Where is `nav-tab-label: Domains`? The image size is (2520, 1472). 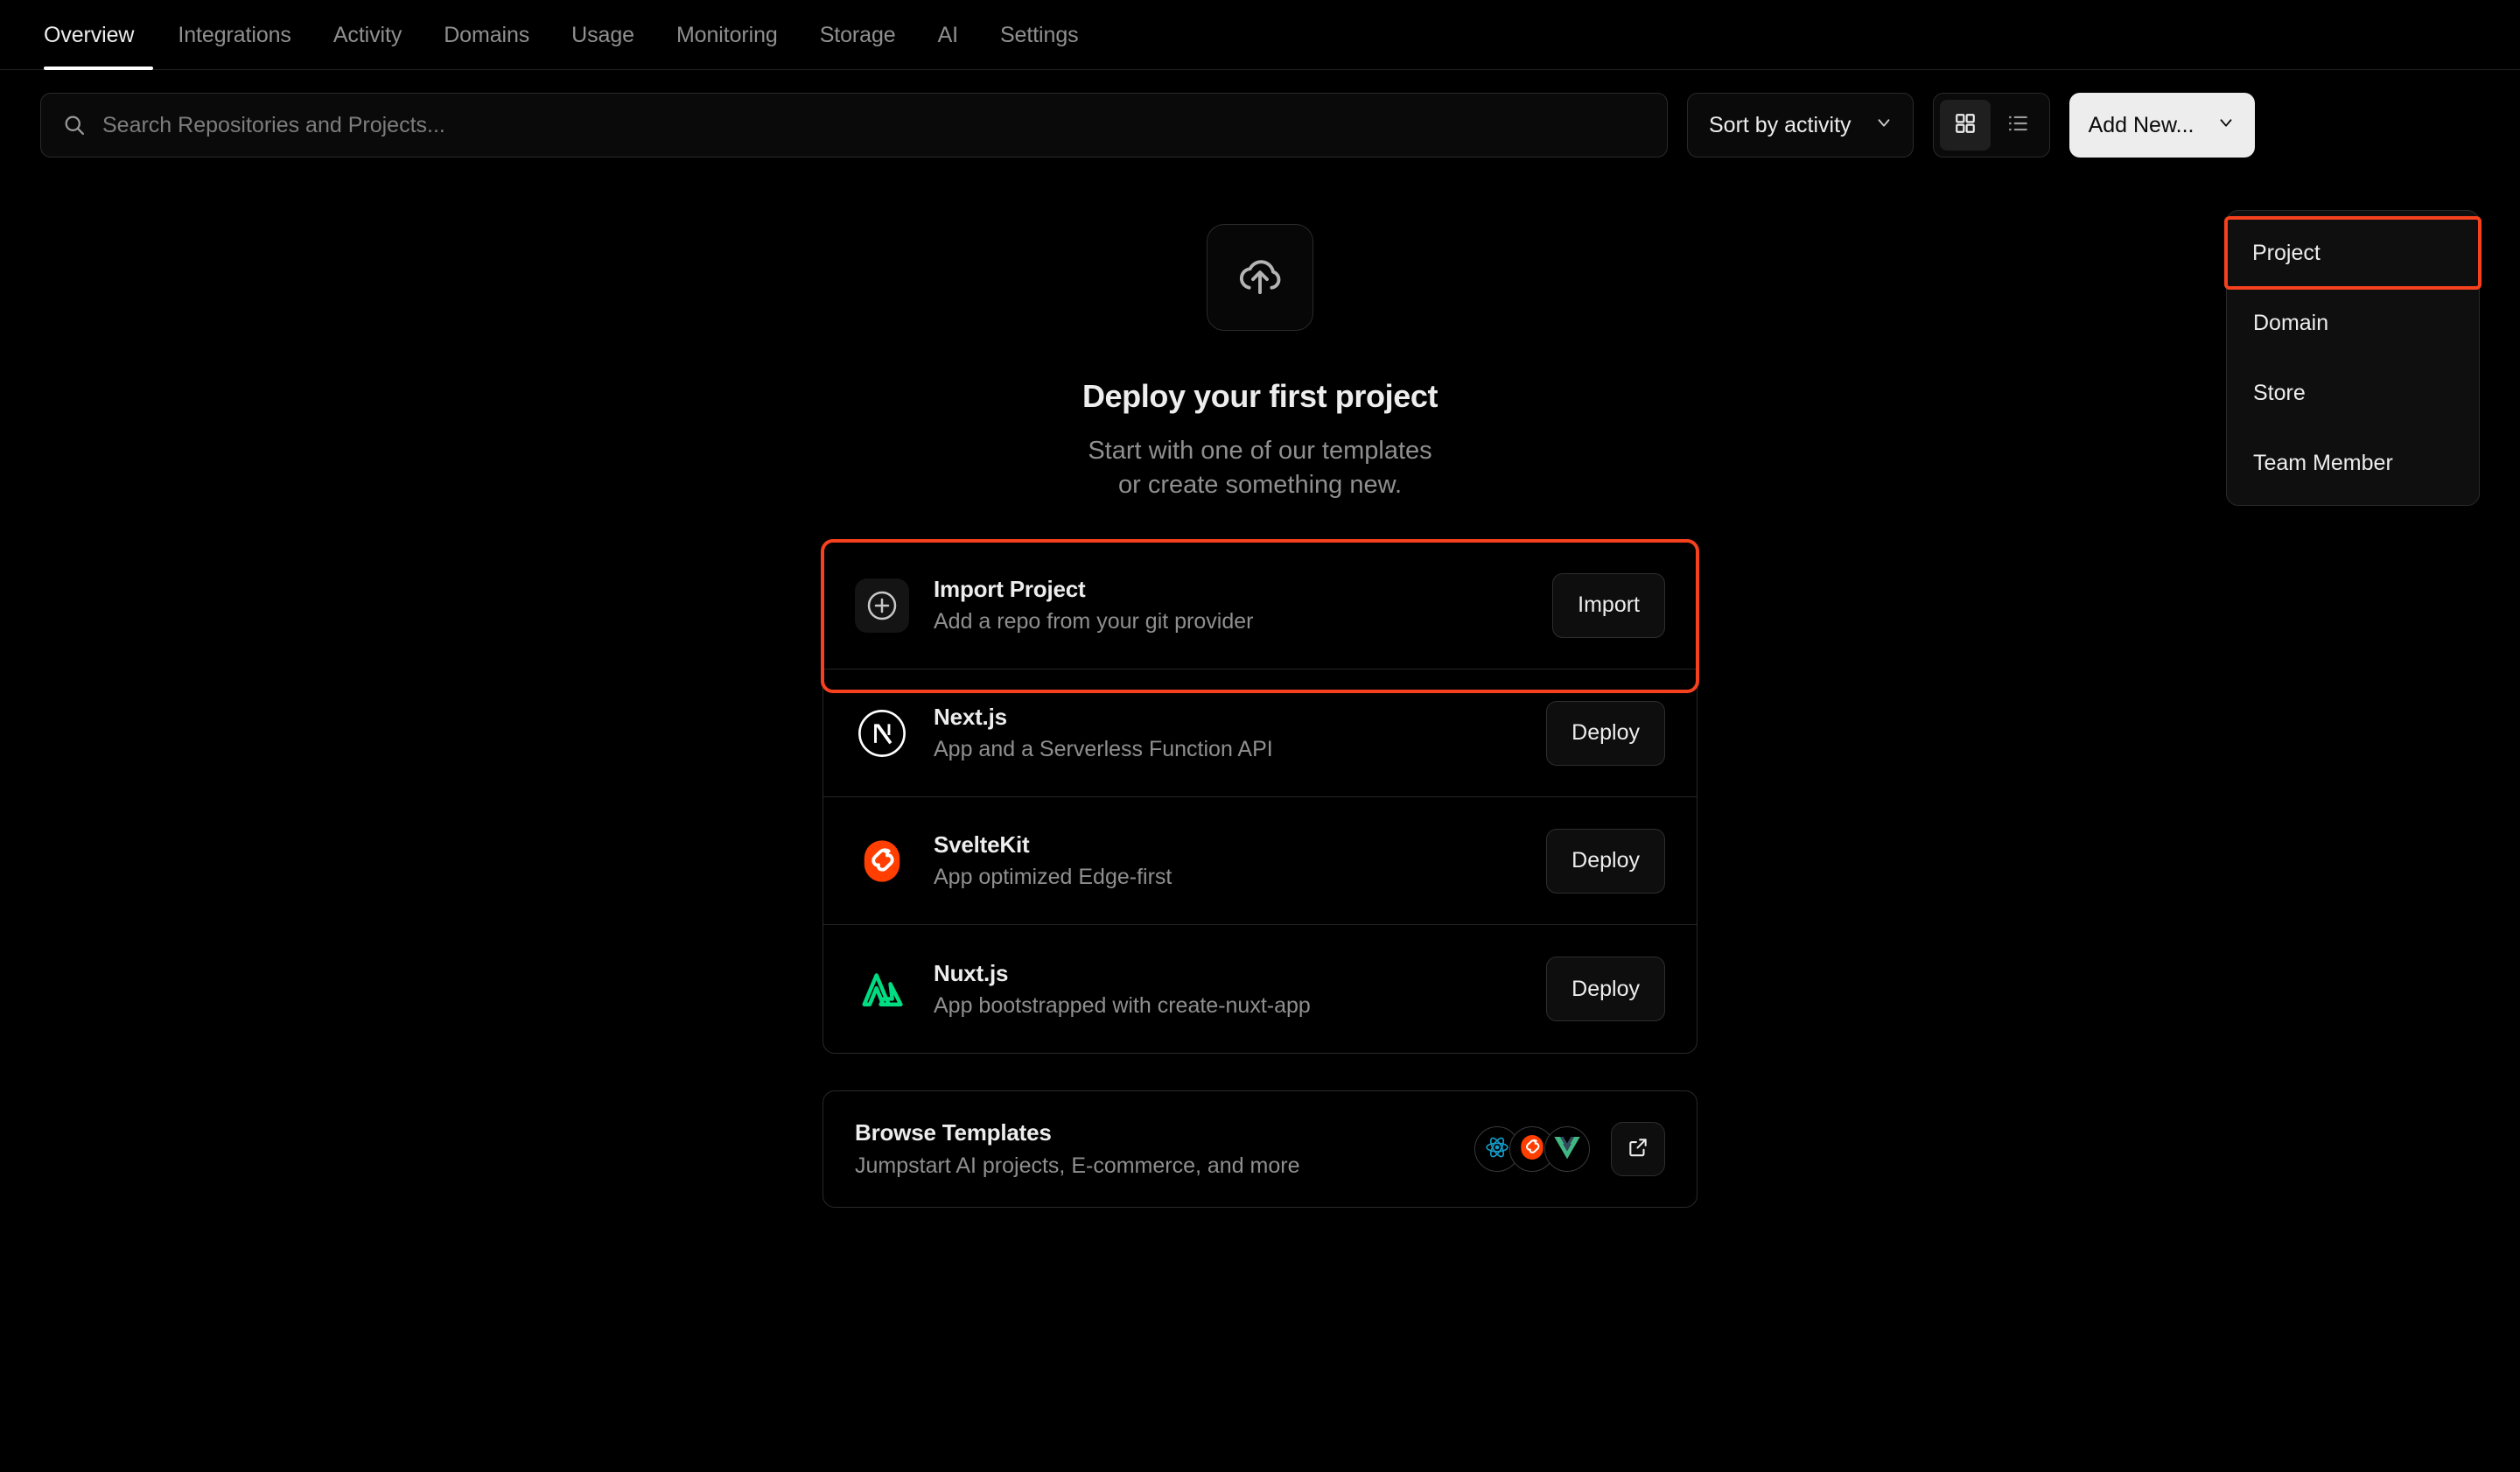 nav-tab-label: Domains is located at coordinates (487, 35).